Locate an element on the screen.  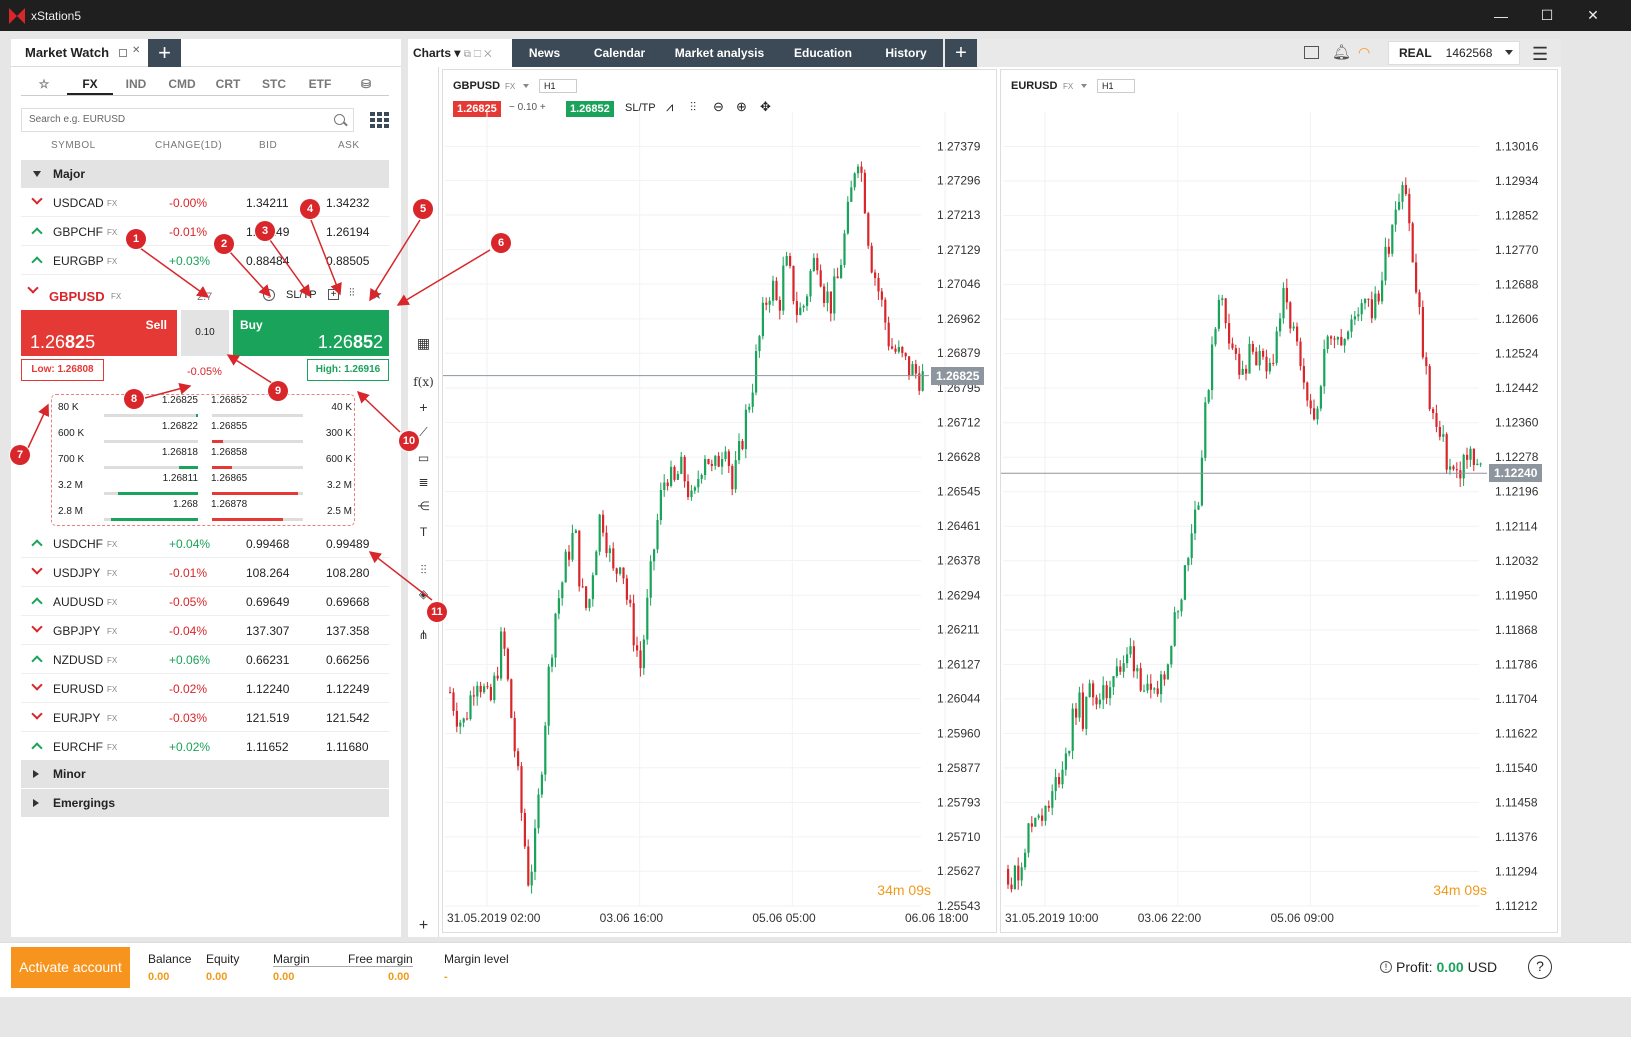
volume-input: 0.10 is located at coordinates (205, 333).